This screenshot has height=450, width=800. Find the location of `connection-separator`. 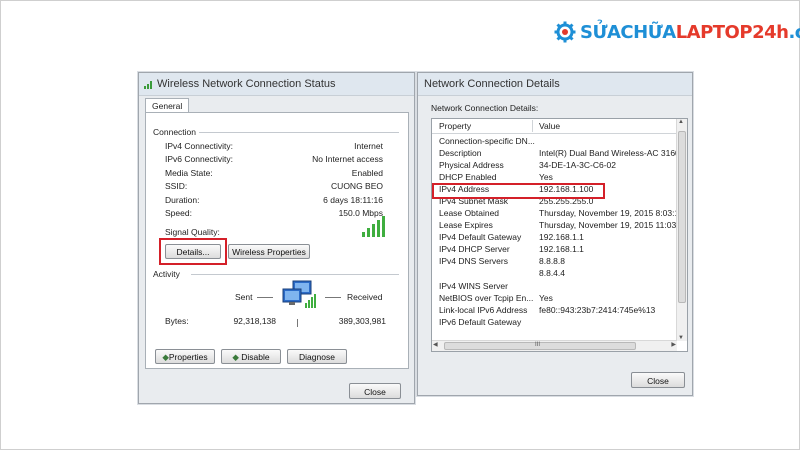

connection-separator is located at coordinates (299, 132).